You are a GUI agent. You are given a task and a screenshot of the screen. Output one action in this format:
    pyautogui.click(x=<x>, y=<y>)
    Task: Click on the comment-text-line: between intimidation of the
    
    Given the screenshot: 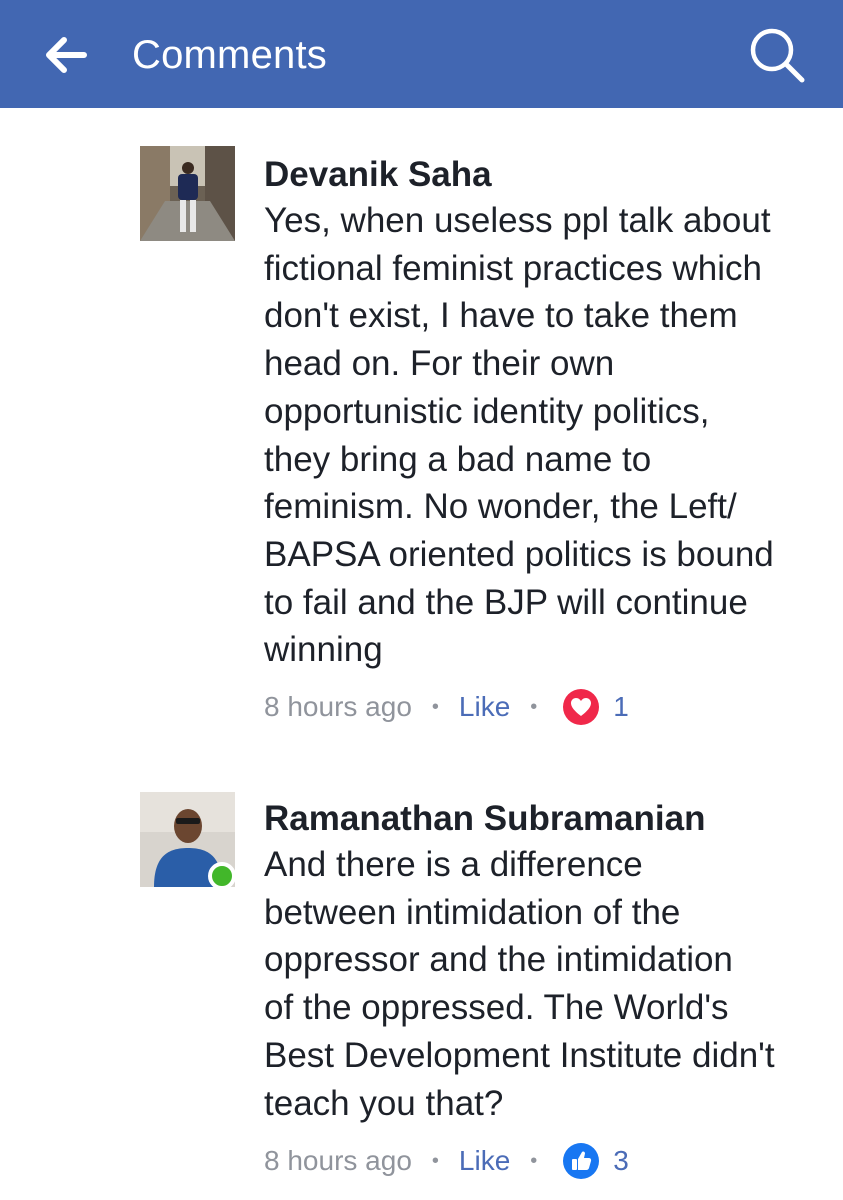 What is the action you would take?
    pyautogui.click(x=472, y=912)
    